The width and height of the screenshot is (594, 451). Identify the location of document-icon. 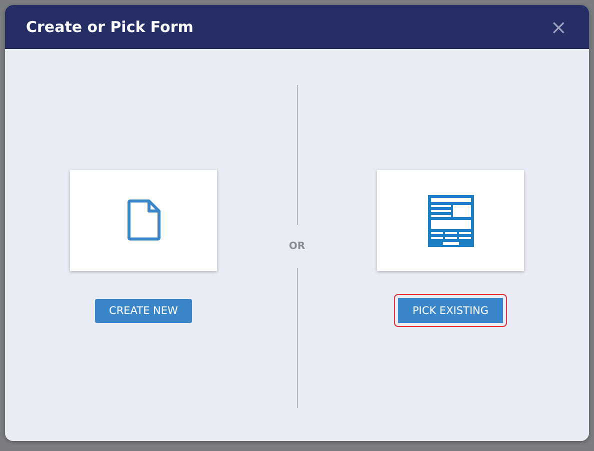
(143, 220).